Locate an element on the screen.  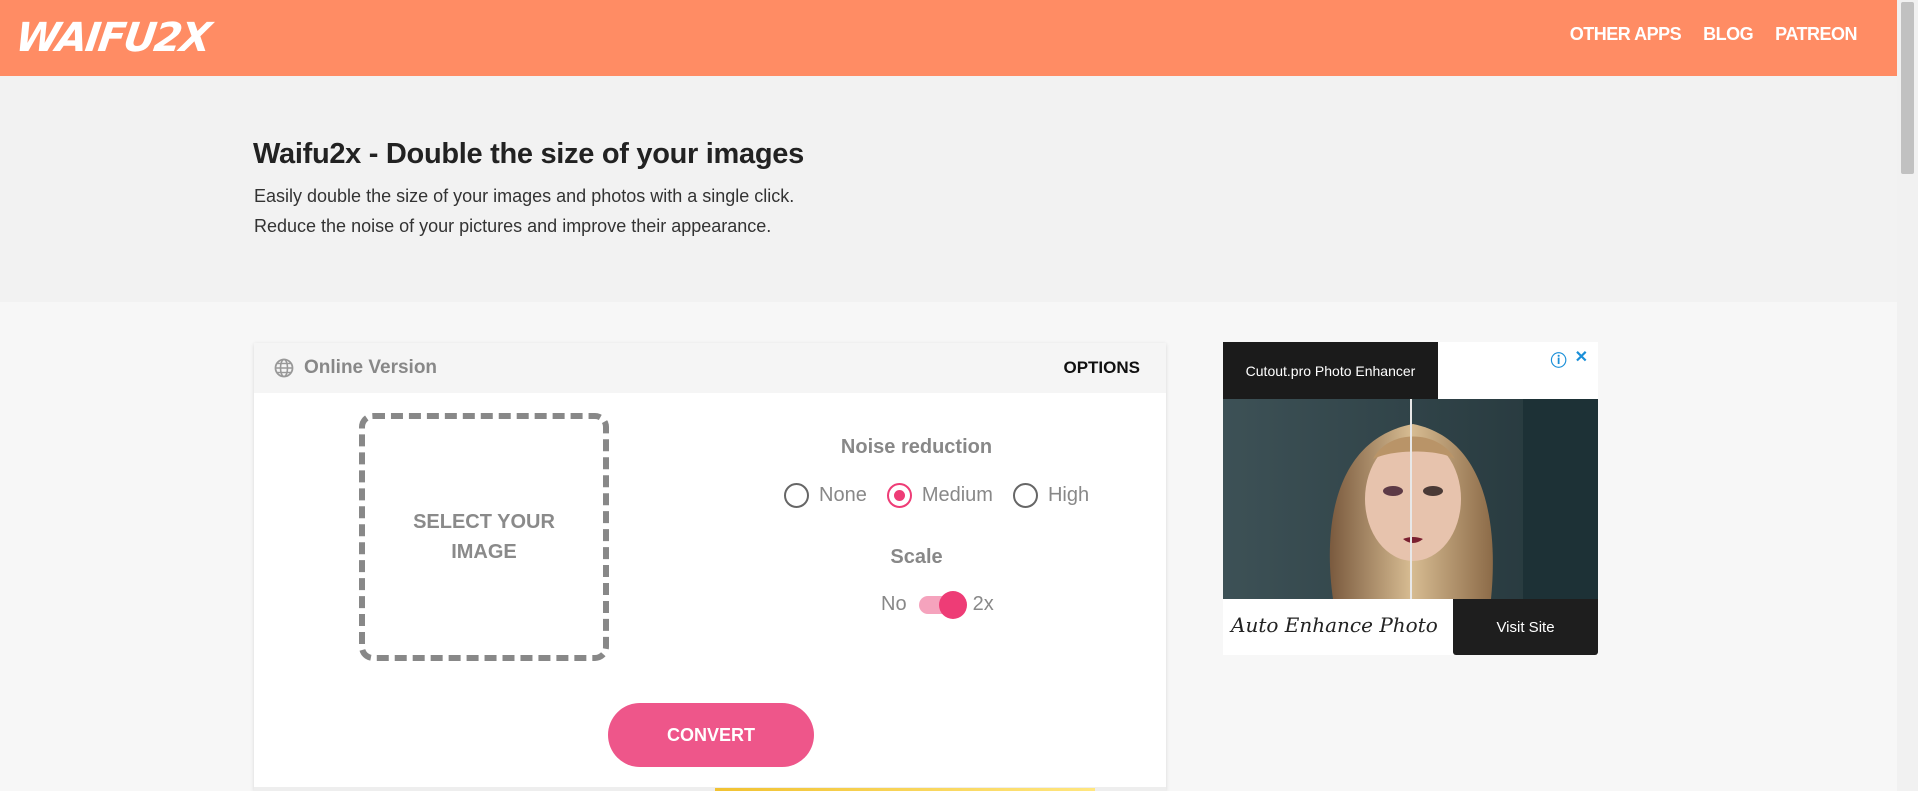
card-header: Online Version OPTIONS is located at coordinates (710, 368).